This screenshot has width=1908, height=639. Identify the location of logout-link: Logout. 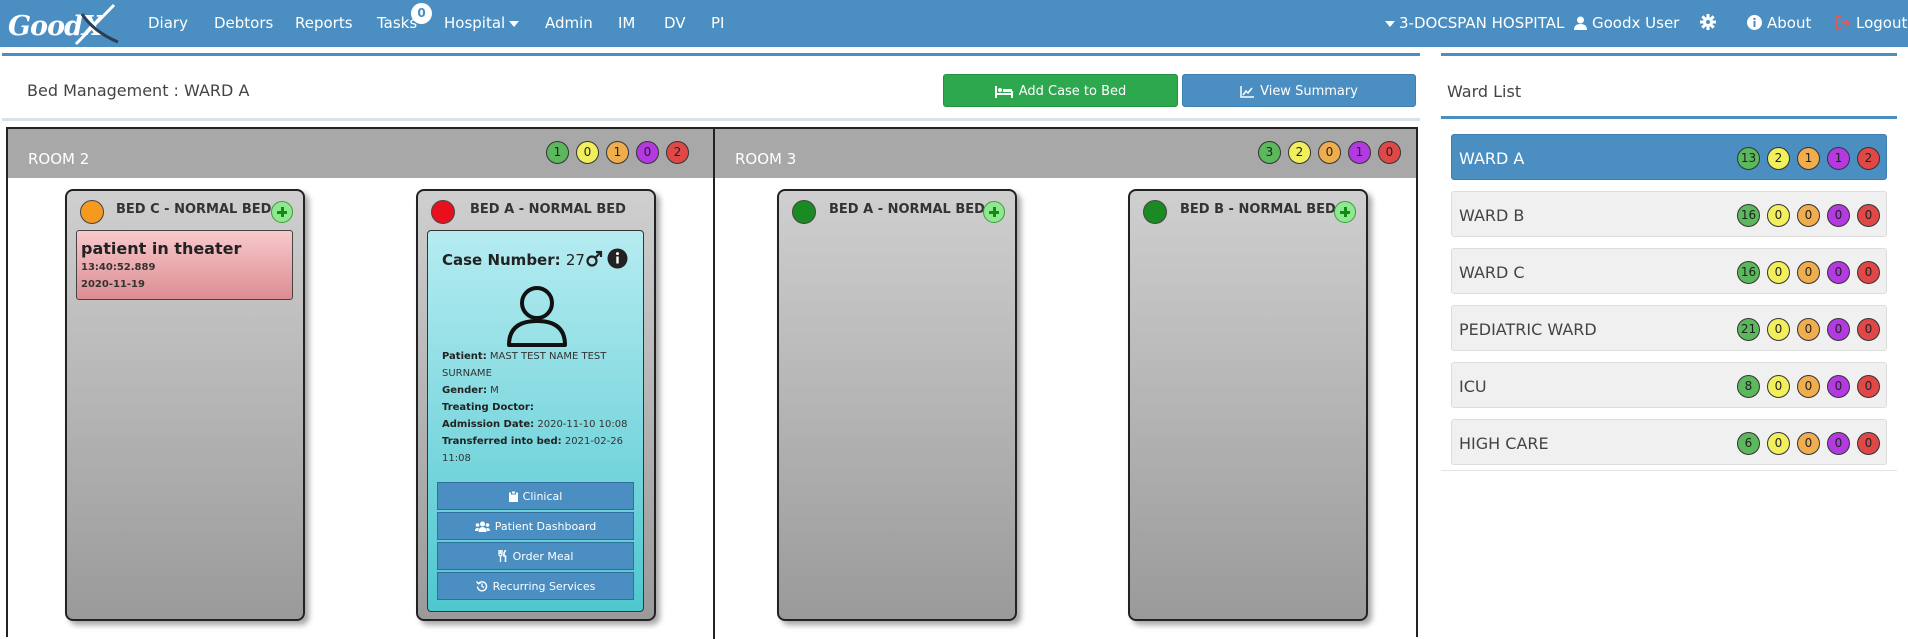
(1871, 23).